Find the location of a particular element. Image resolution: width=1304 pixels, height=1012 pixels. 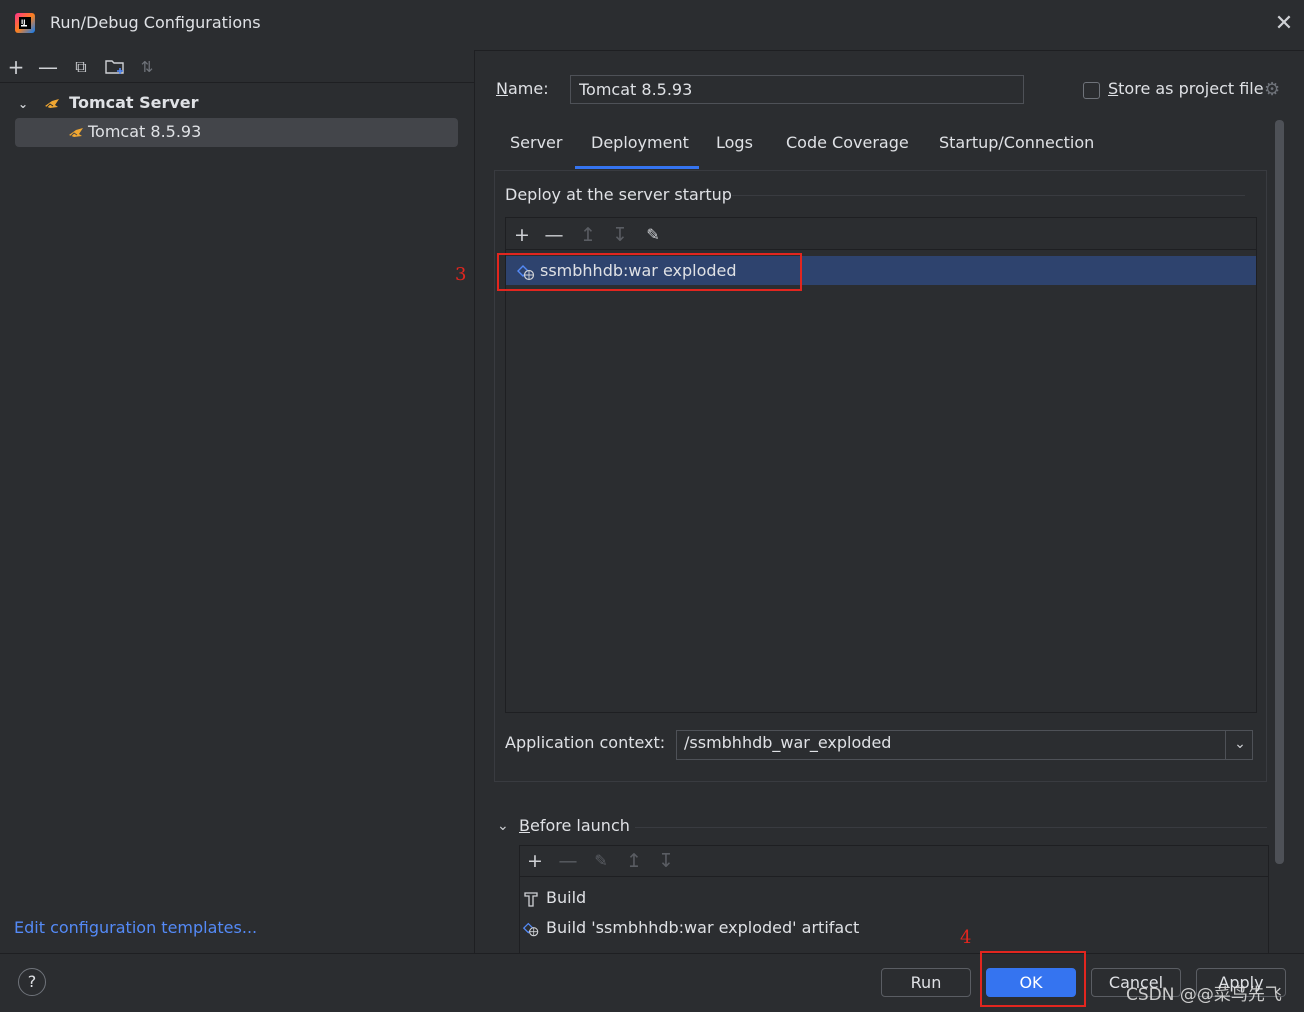

help-icon: ? is located at coordinates (32, 982).